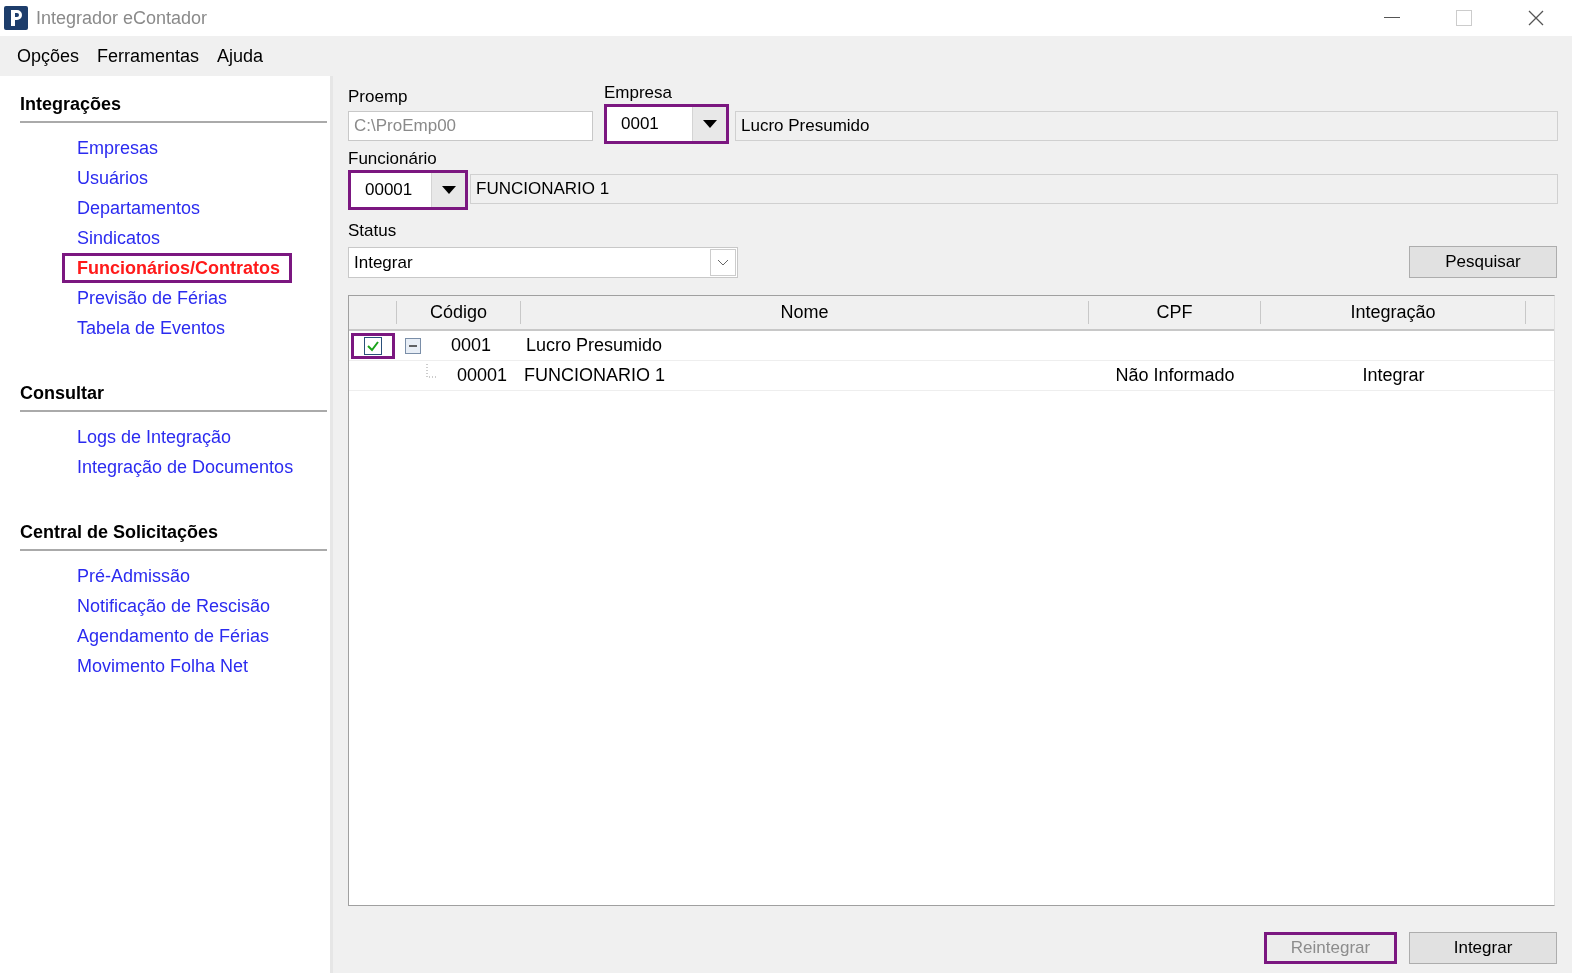 This screenshot has height=973, width=1572. What do you see at coordinates (482, 375) in the screenshot?
I see `table-cell: 00001` at bounding box center [482, 375].